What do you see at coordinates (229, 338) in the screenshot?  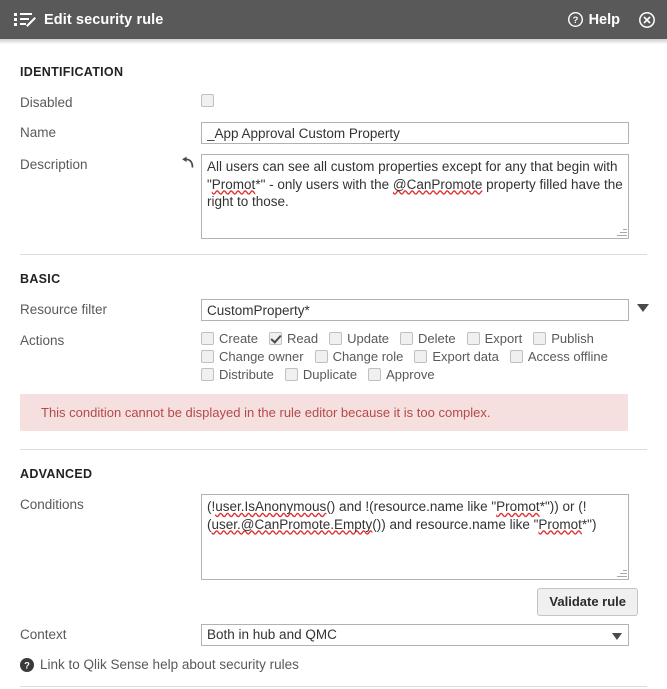 I see `action-create: Create` at bounding box center [229, 338].